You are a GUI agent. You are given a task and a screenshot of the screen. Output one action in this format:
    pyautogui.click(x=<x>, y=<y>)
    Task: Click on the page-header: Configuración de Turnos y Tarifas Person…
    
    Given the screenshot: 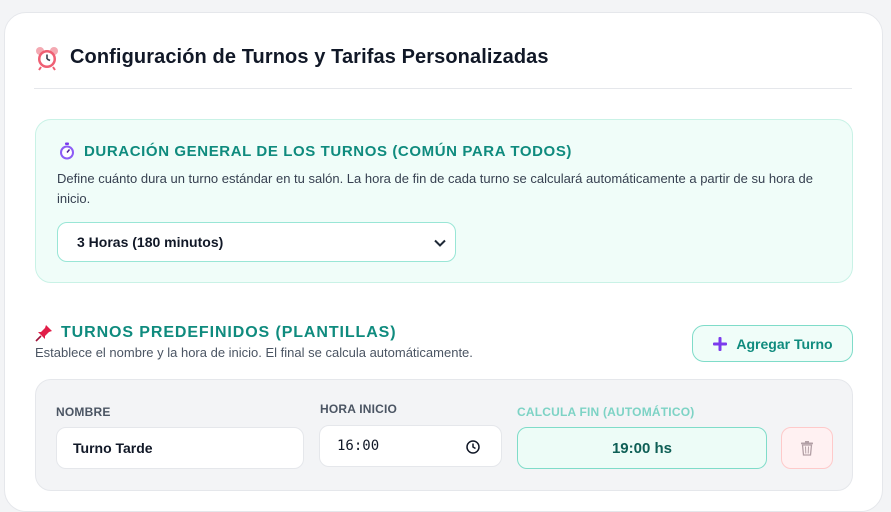 What is the action you would take?
    pyautogui.click(x=291, y=57)
    